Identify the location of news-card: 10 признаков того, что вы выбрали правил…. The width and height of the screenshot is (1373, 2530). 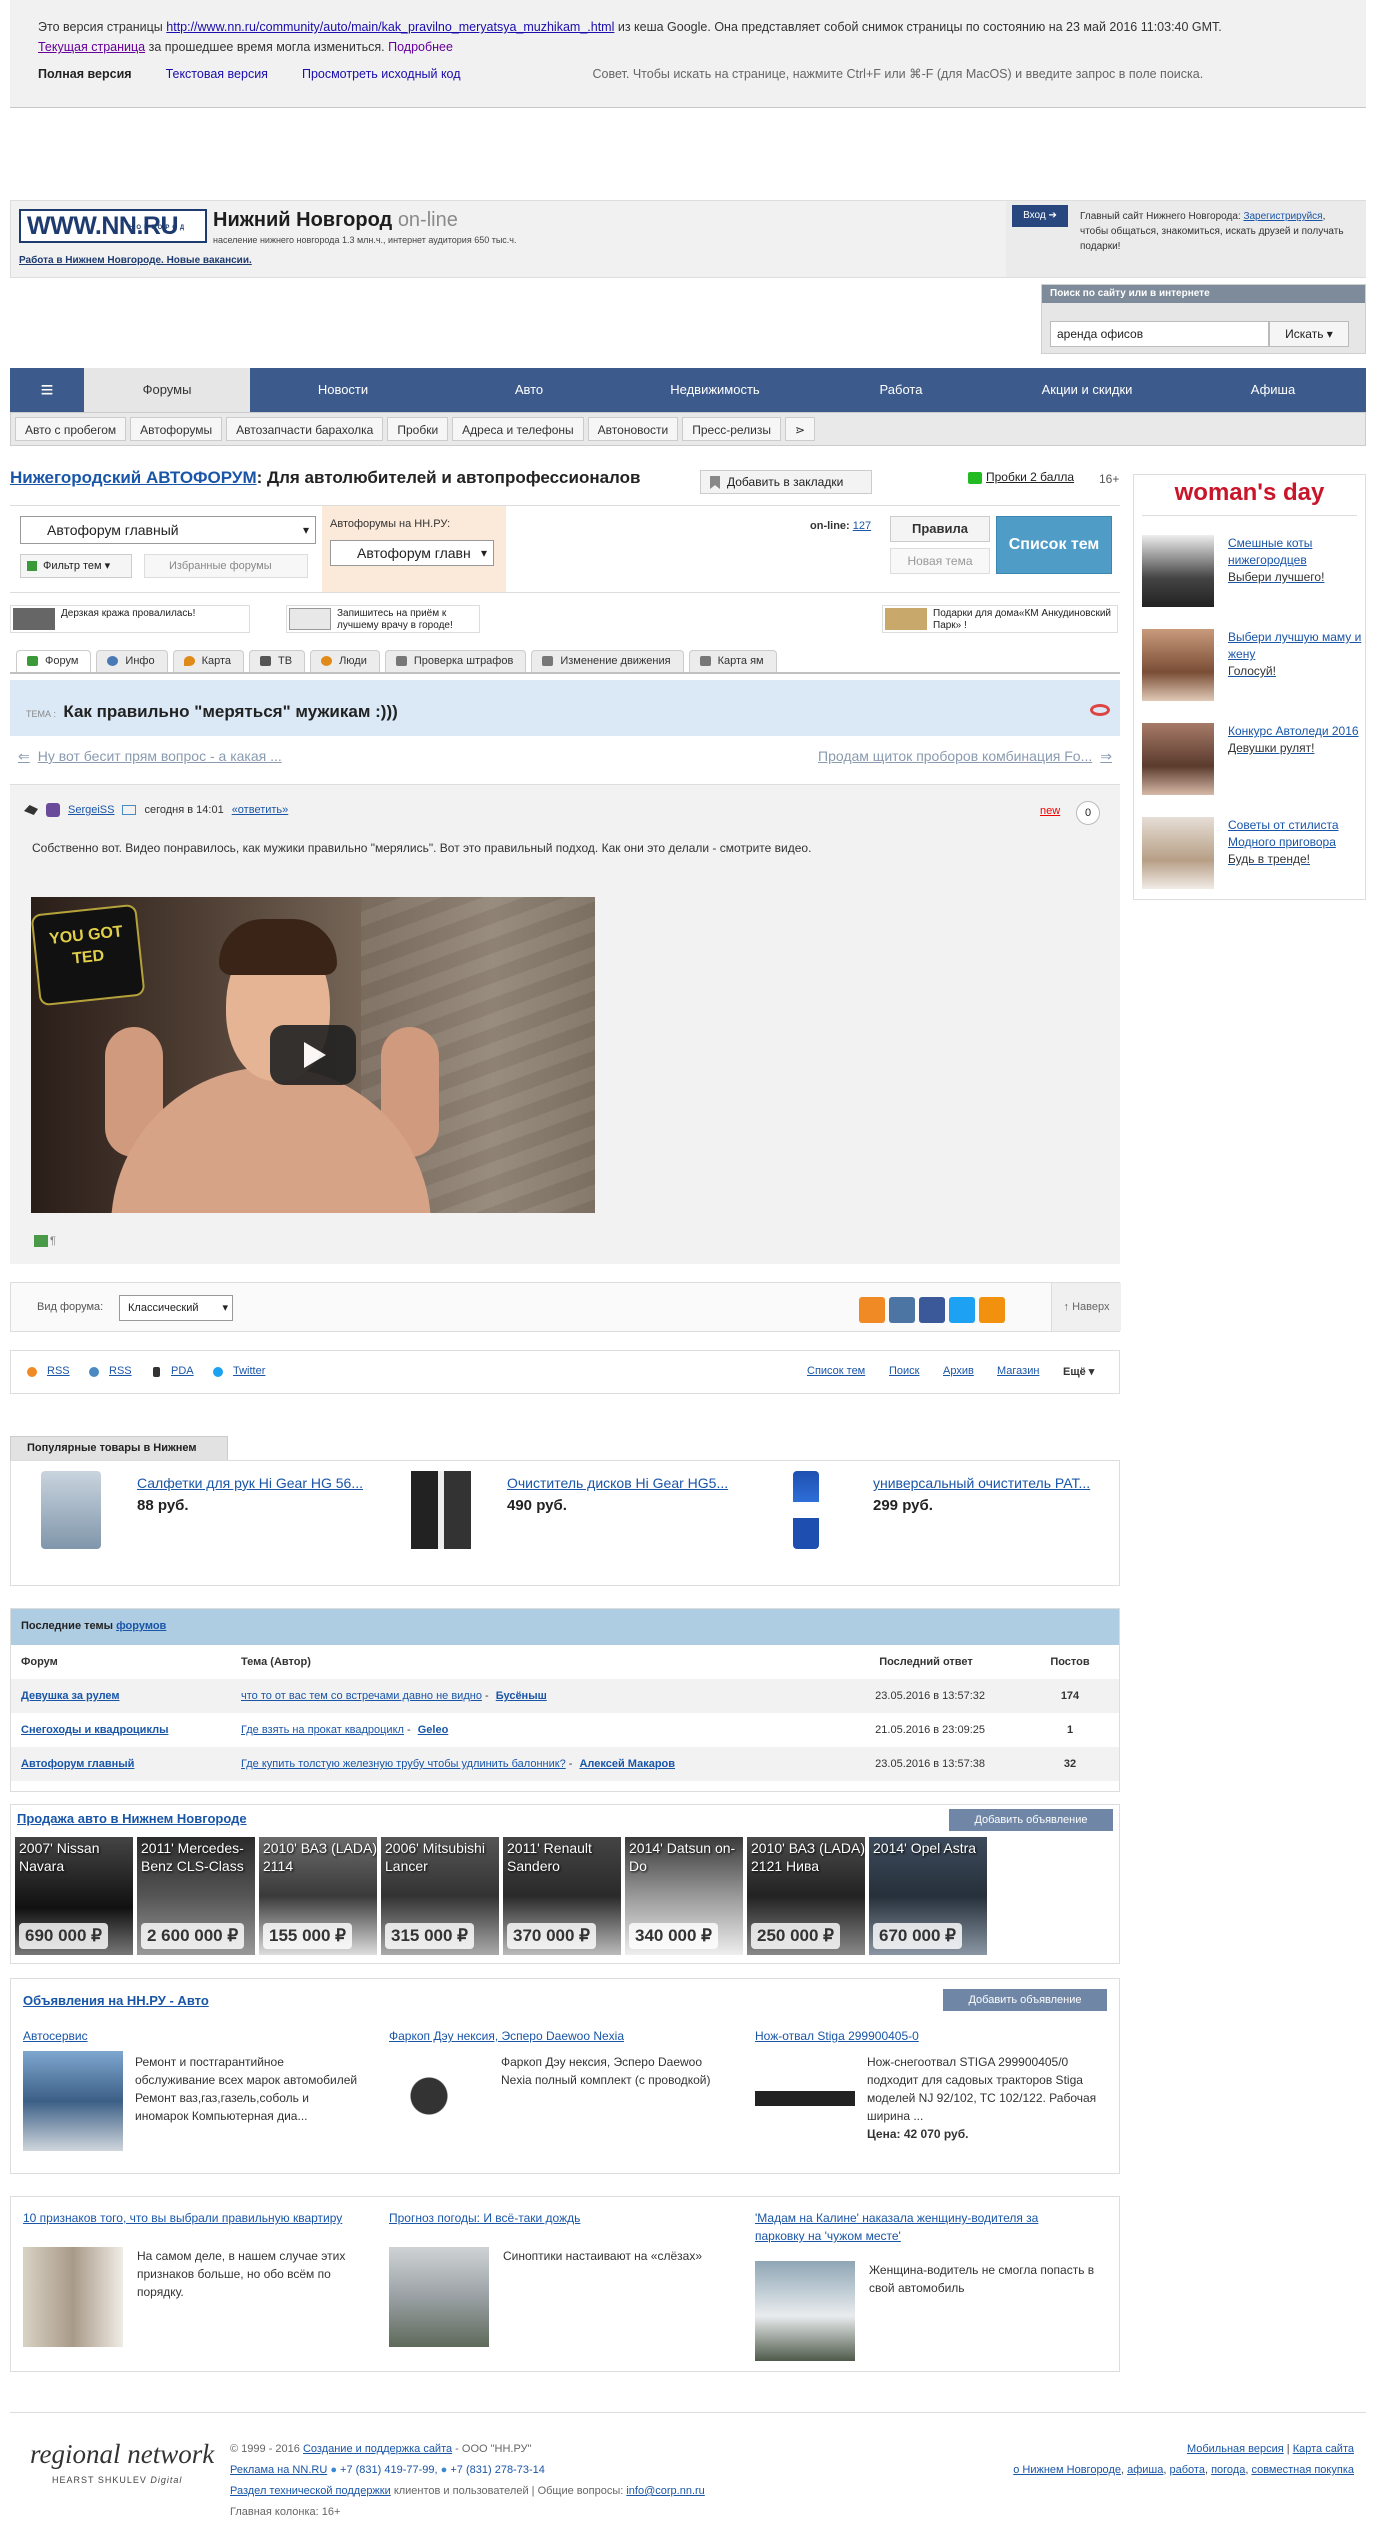
(203, 2289).